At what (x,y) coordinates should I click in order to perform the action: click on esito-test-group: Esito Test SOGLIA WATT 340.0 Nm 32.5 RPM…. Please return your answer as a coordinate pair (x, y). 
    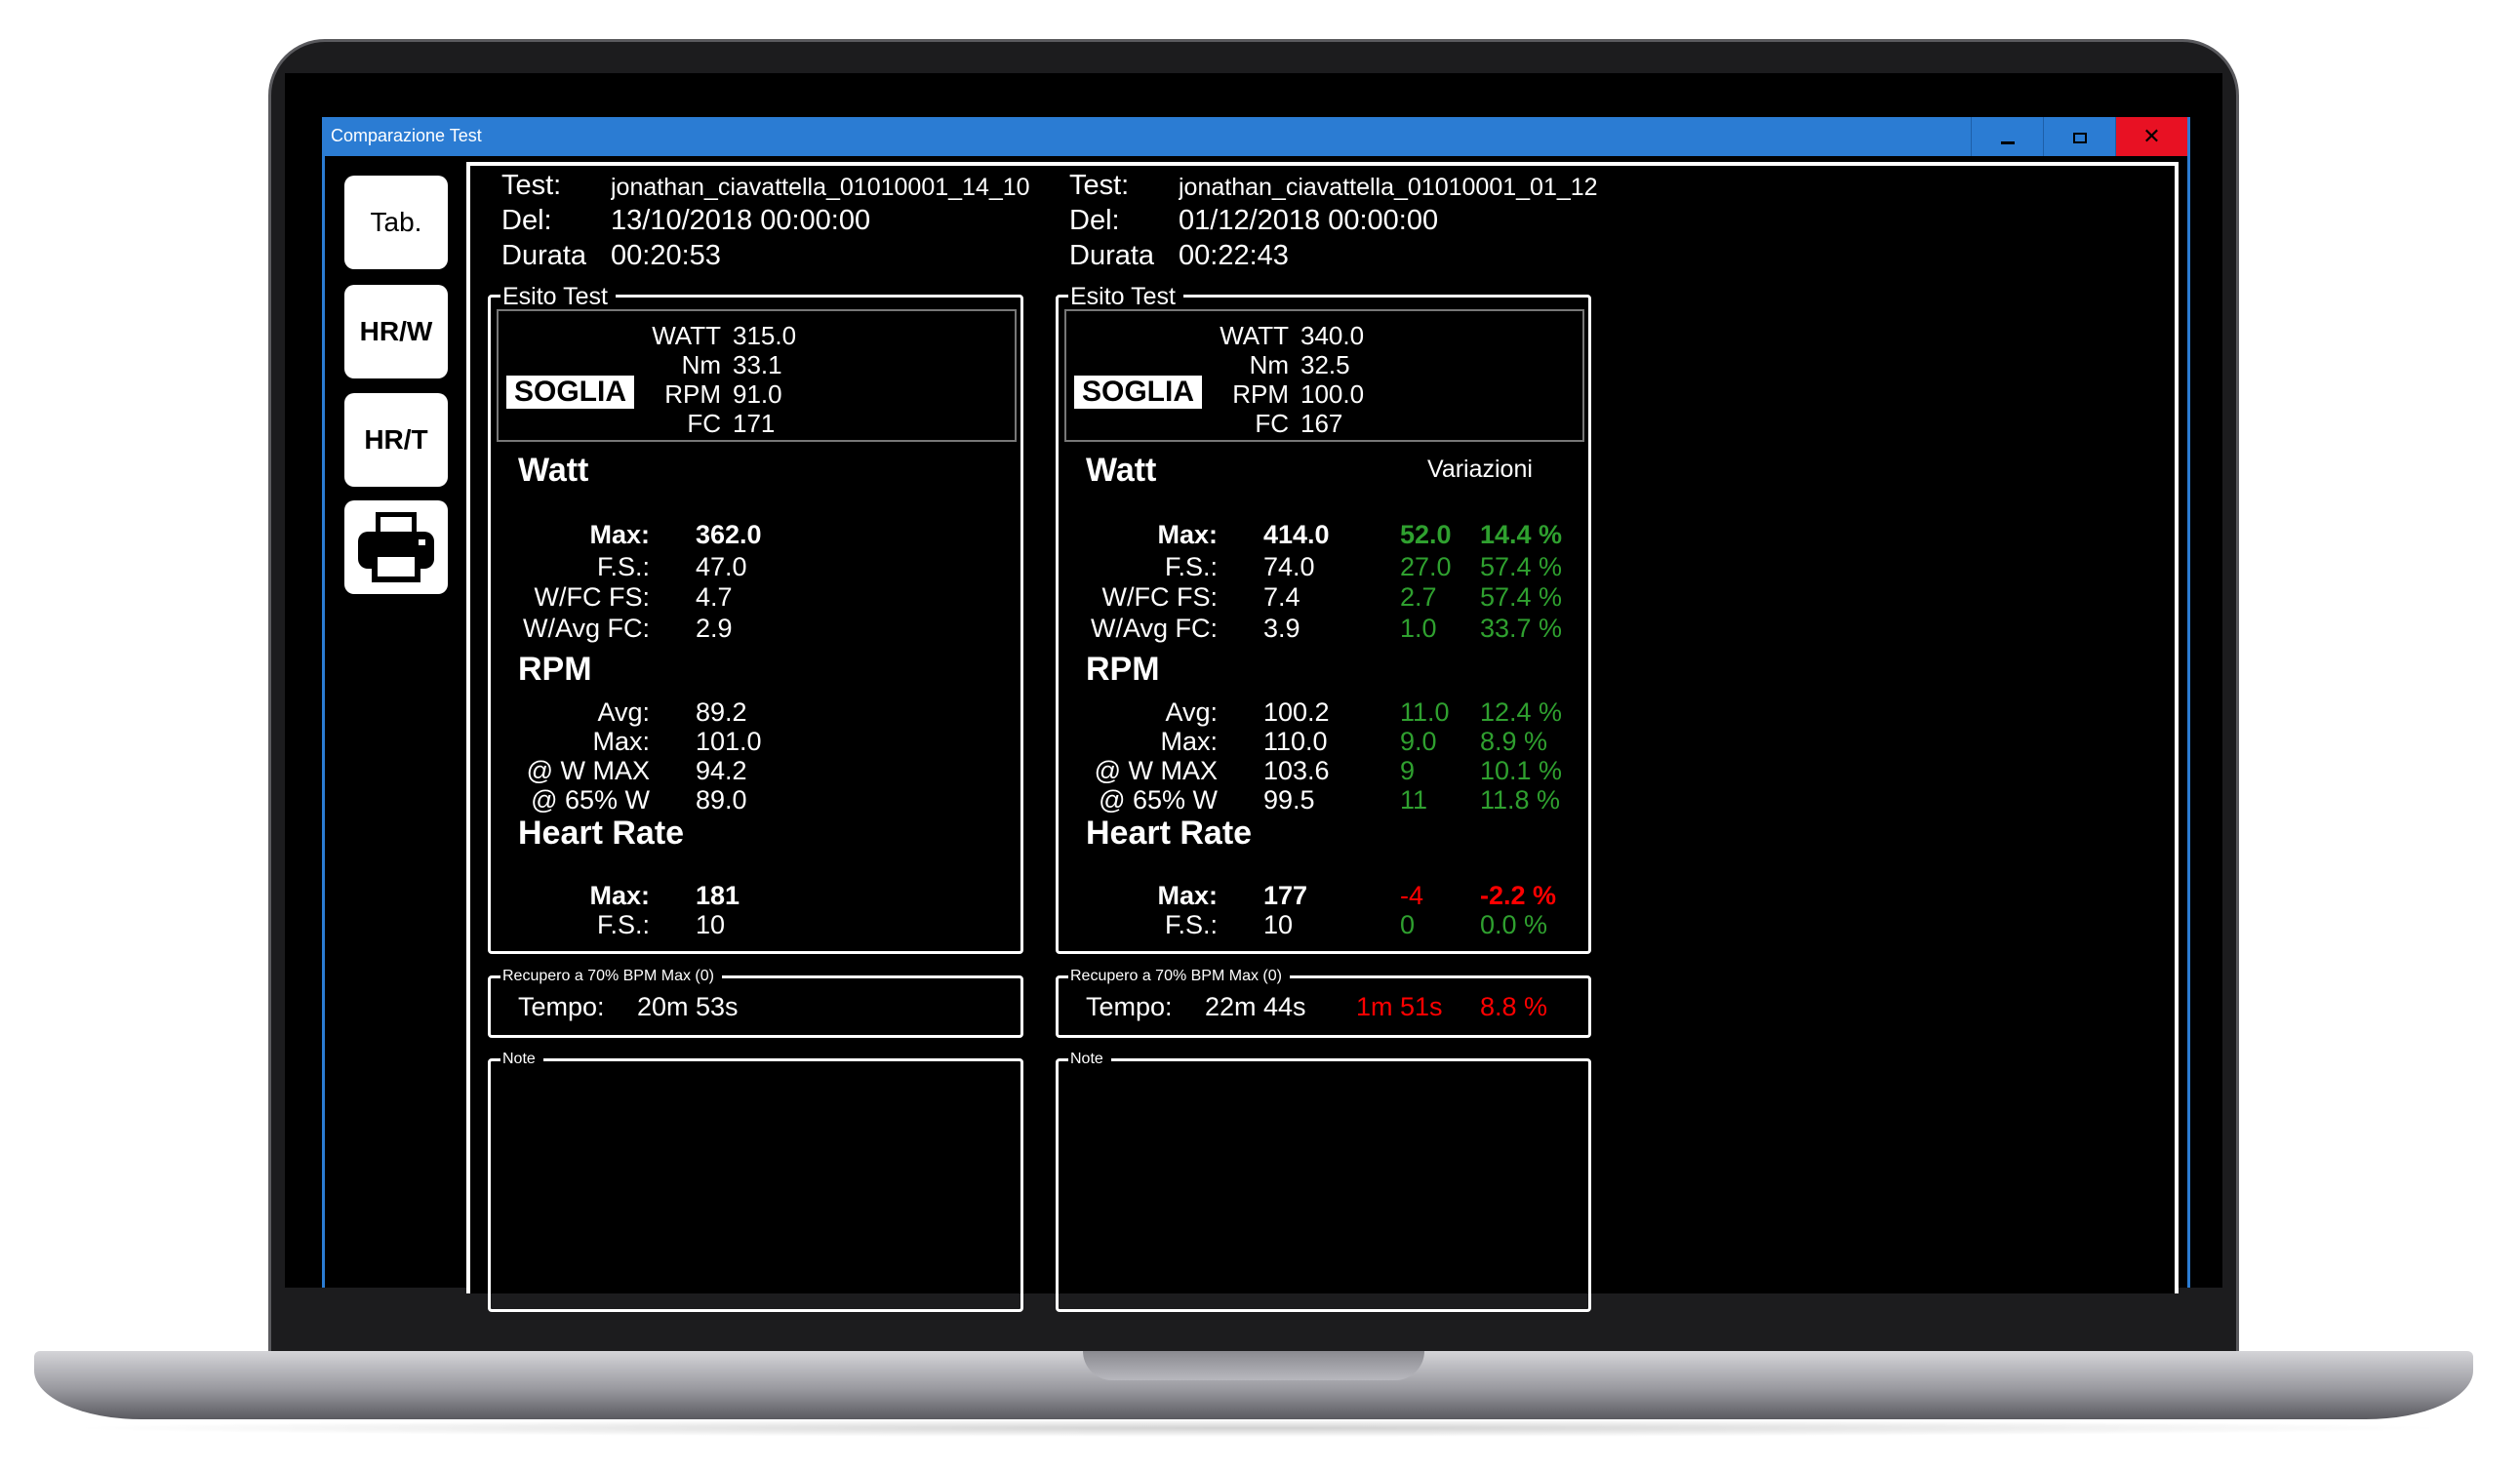
    Looking at the image, I should click on (1323, 619).